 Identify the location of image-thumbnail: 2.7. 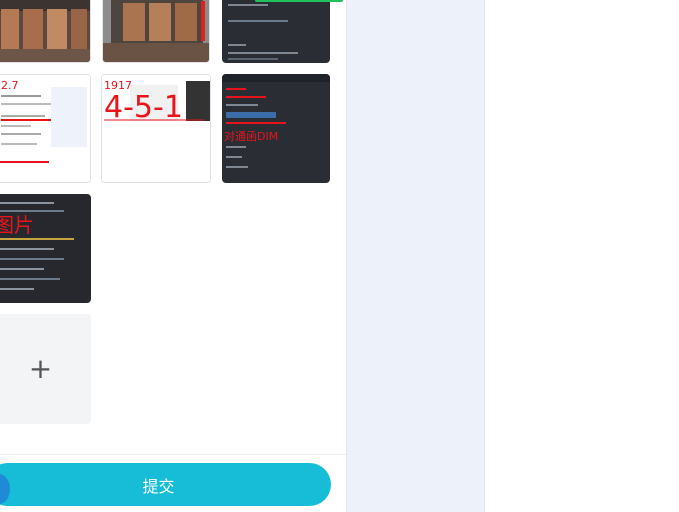
(45, 128).